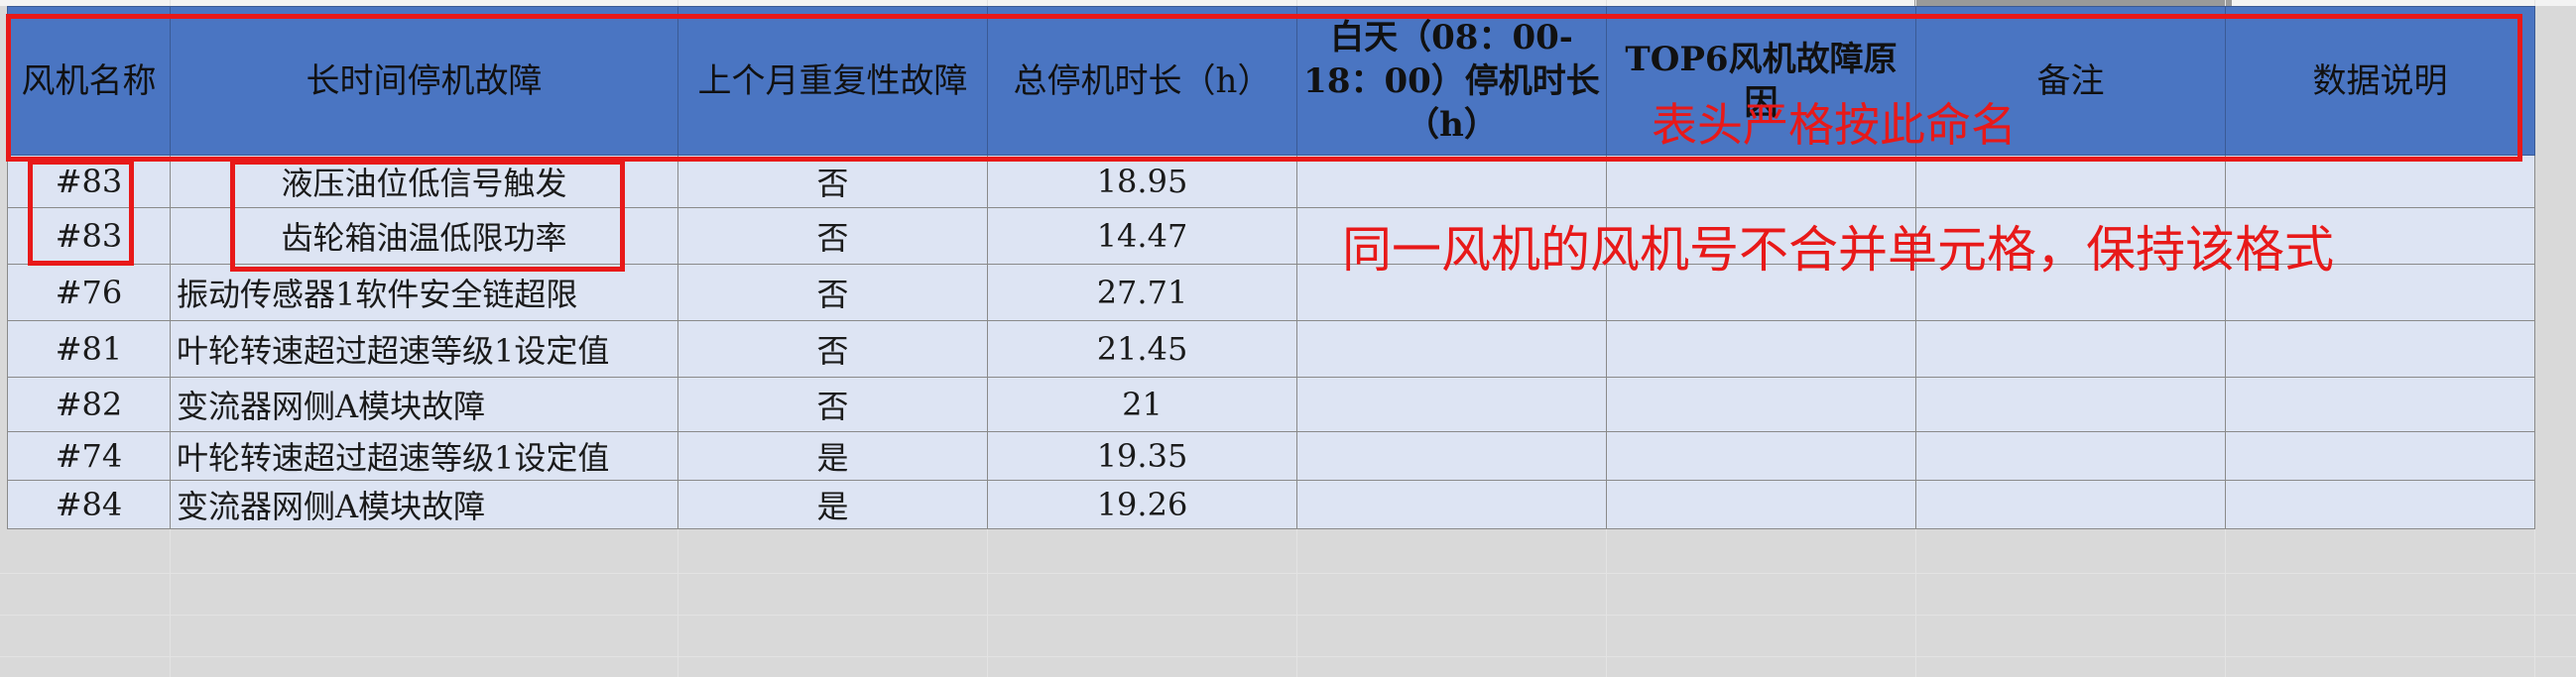  Describe the element at coordinates (89, 504) in the screenshot. I see `cell-turbine: #84` at that location.